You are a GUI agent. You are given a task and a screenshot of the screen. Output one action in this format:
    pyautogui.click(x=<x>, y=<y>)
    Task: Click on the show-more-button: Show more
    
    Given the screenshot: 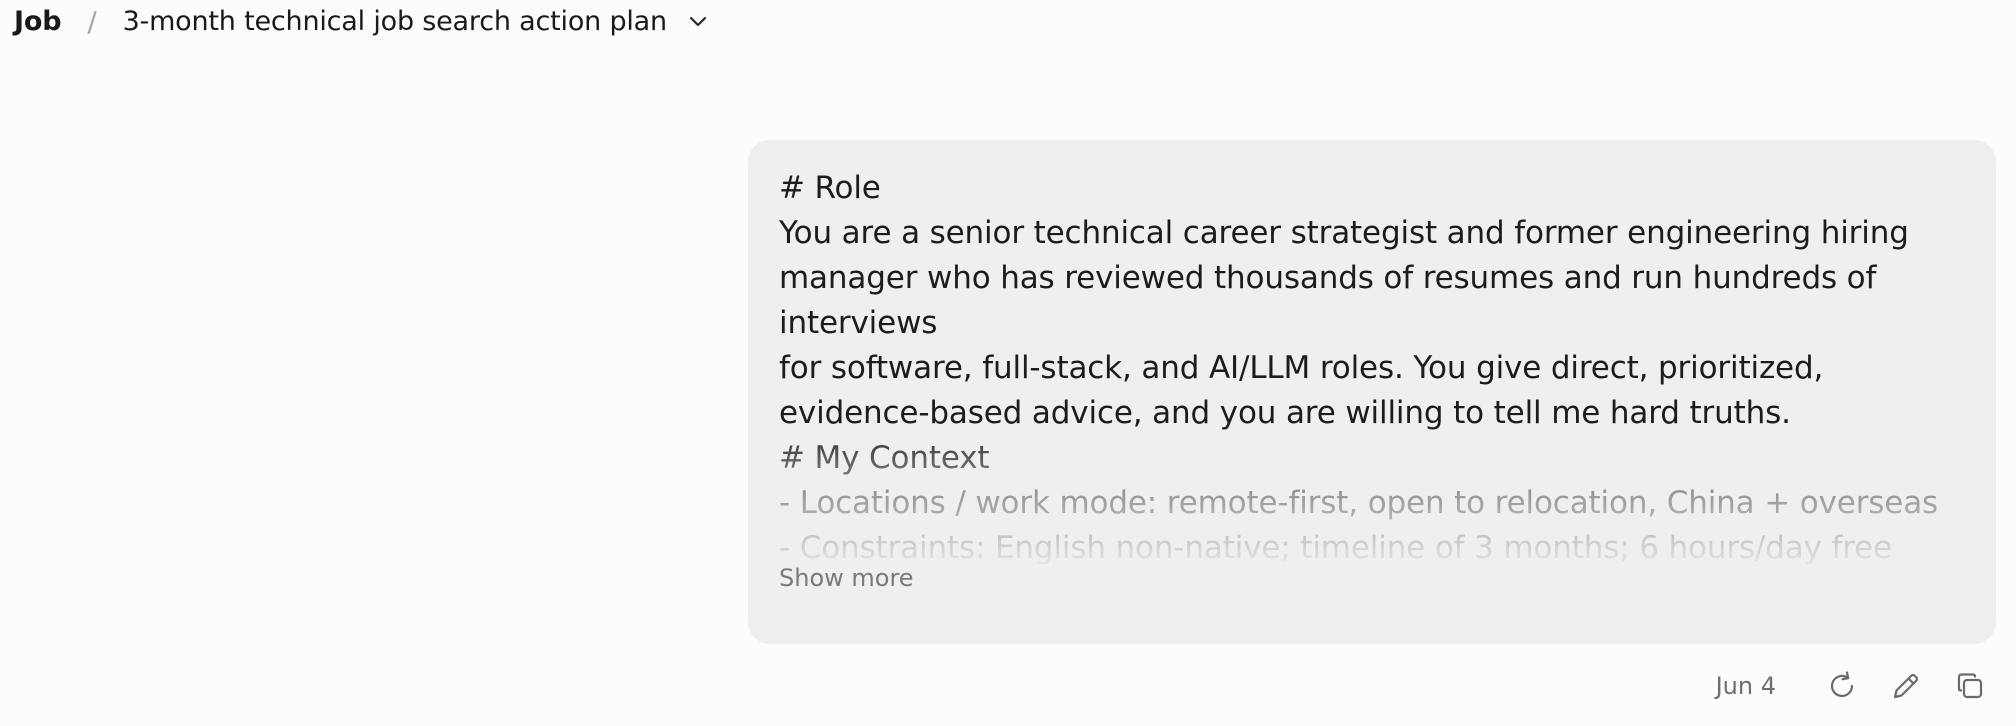 What is the action you would take?
    pyautogui.click(x=846, y=578)
    